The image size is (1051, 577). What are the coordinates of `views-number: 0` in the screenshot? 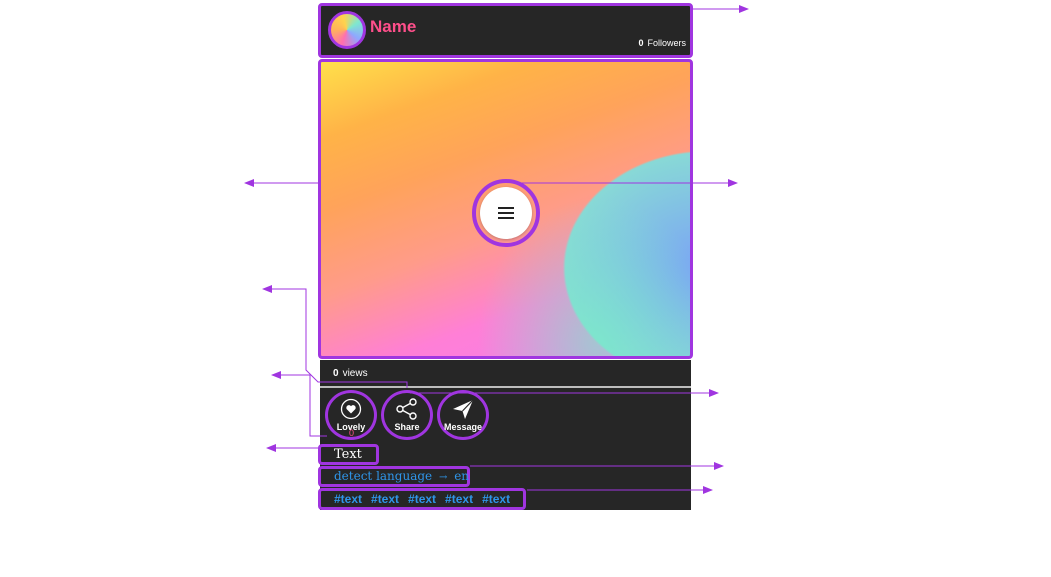 It's located at (336, 373).